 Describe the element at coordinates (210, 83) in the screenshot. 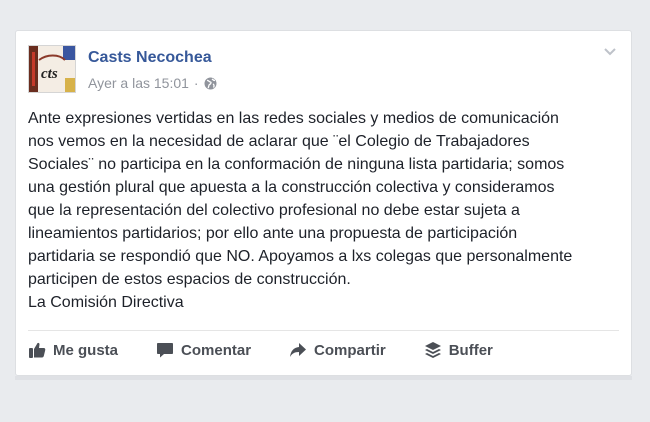

I see `globe-icon` at that location.